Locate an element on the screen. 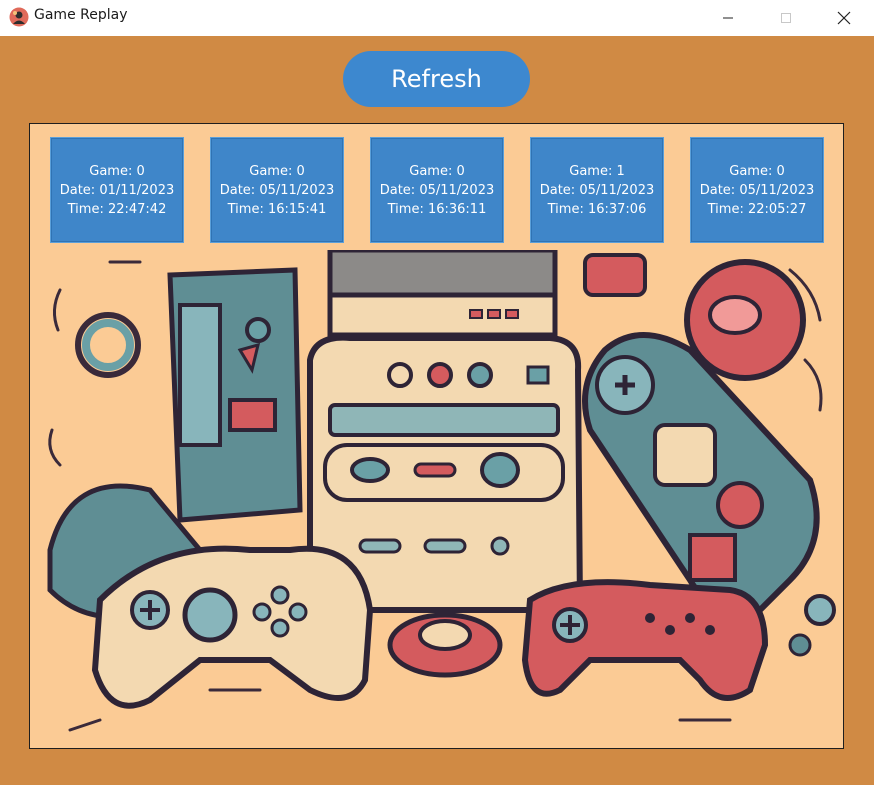 This screenshot has width=874, height=785. maximize-icon is located at coordinates (786, 17).